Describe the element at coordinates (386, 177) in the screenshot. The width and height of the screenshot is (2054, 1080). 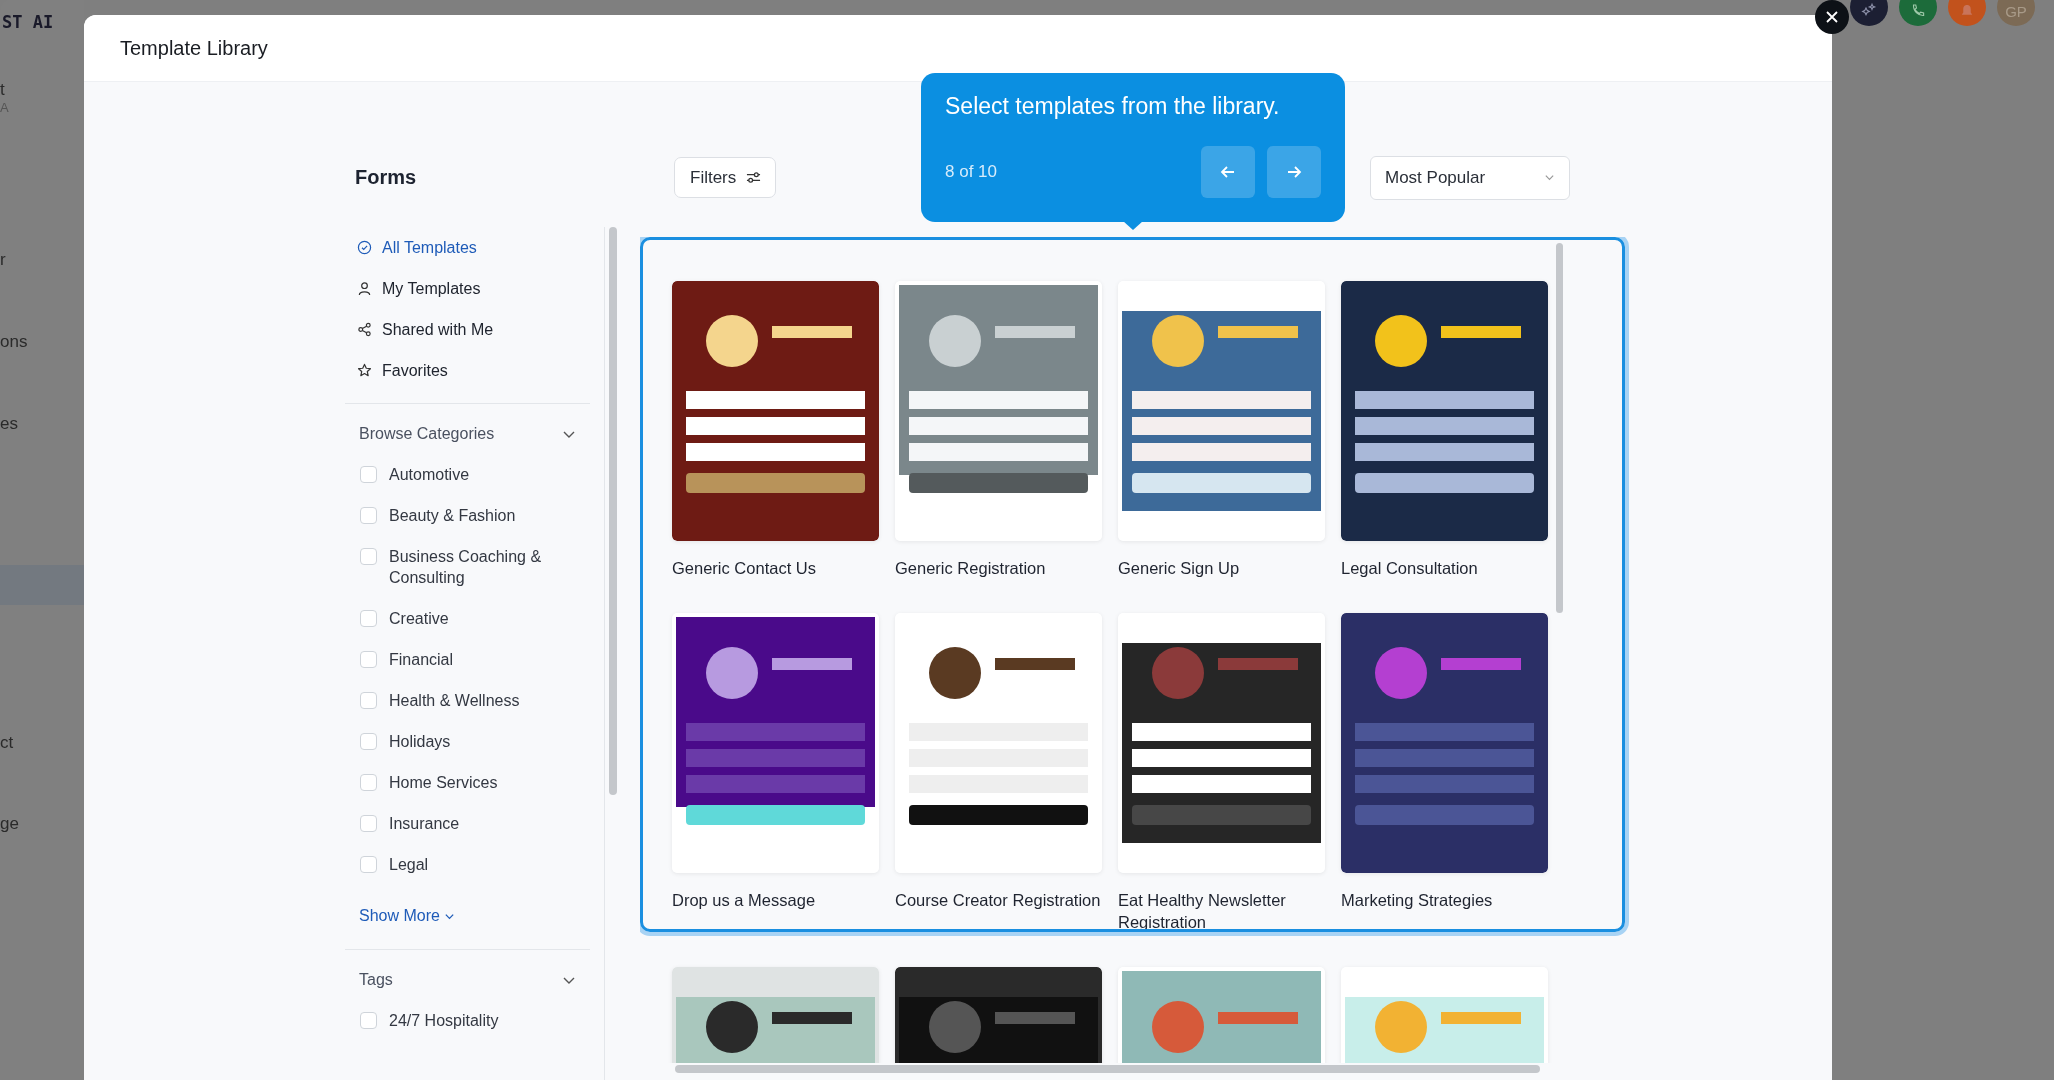
I see `section-title: Forms` at that location.